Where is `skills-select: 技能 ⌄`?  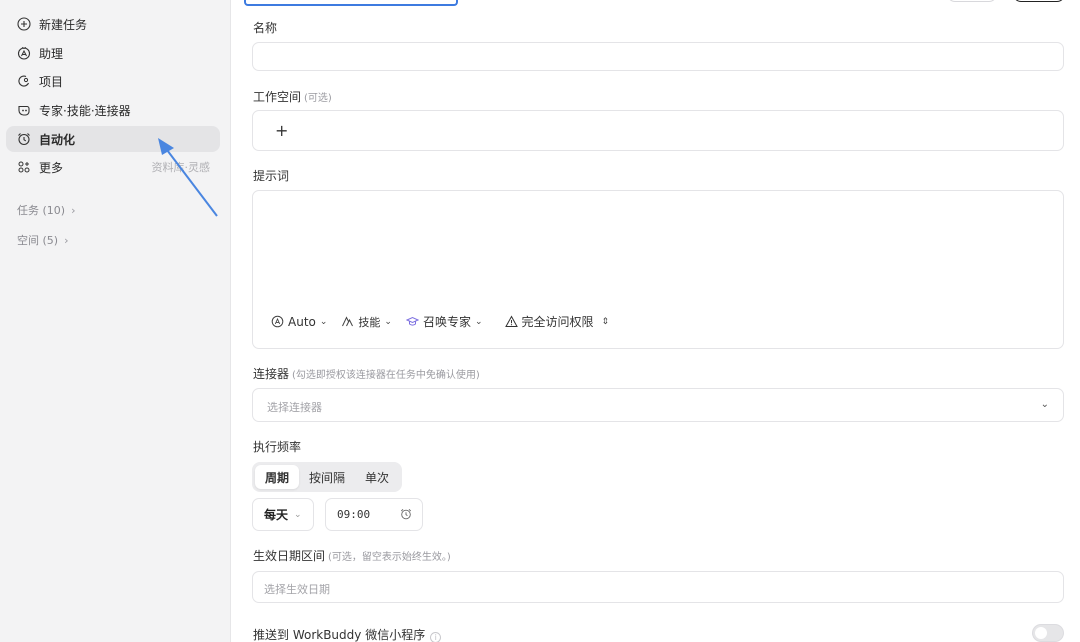
skills-select: 技能 ⌄ is located at coordinates (366, 322).